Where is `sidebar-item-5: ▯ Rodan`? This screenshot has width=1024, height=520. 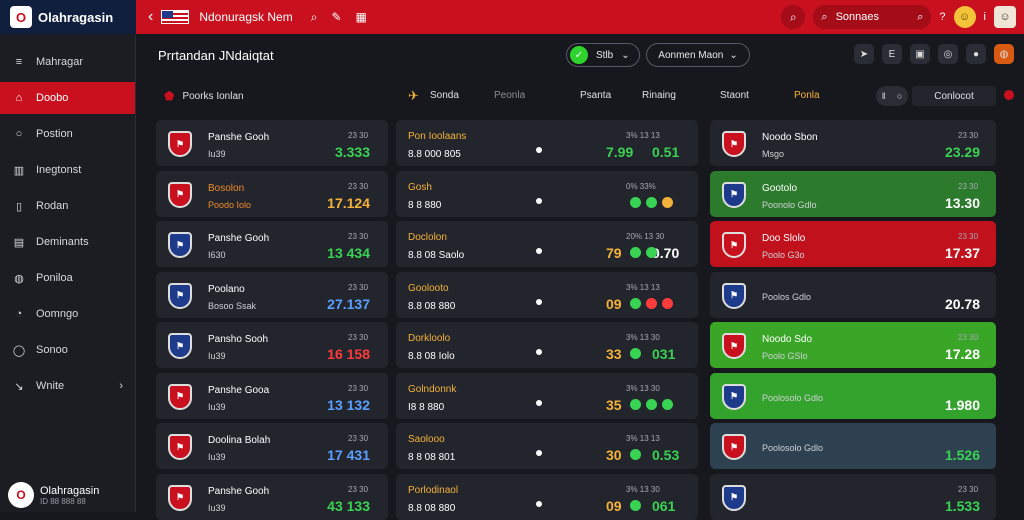
sidebar-item-5: ▯ Rodan is located at coordinates (67, 206).